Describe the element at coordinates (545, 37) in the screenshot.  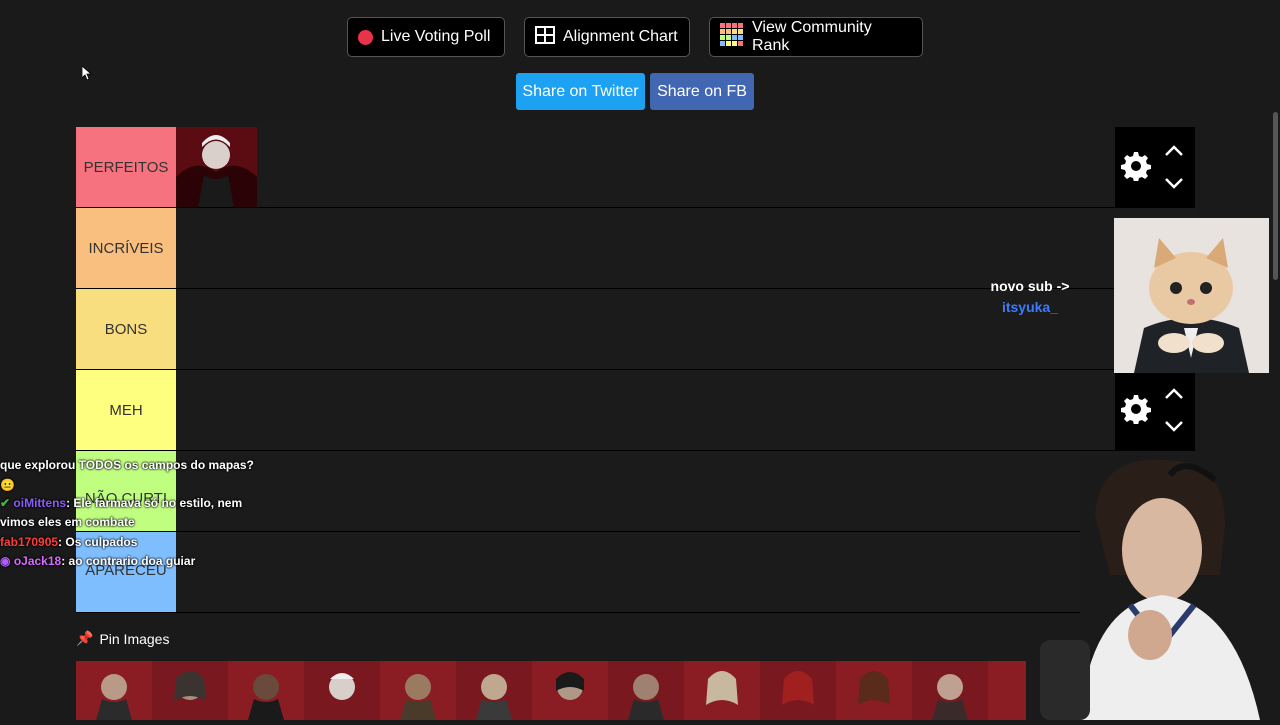
I see `grid-icon` at that location.